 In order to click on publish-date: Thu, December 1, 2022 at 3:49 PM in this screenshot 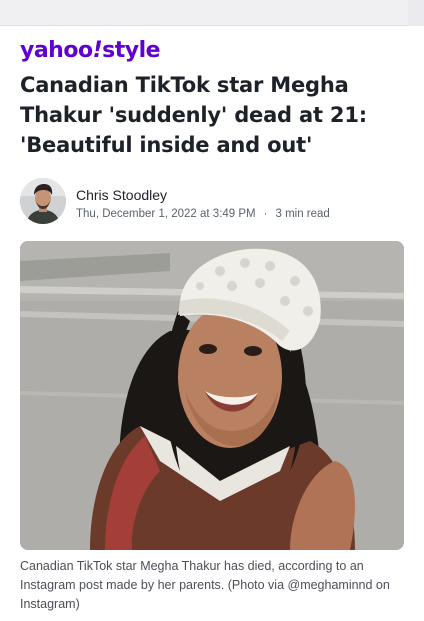, I will do `click(166, 214)`.